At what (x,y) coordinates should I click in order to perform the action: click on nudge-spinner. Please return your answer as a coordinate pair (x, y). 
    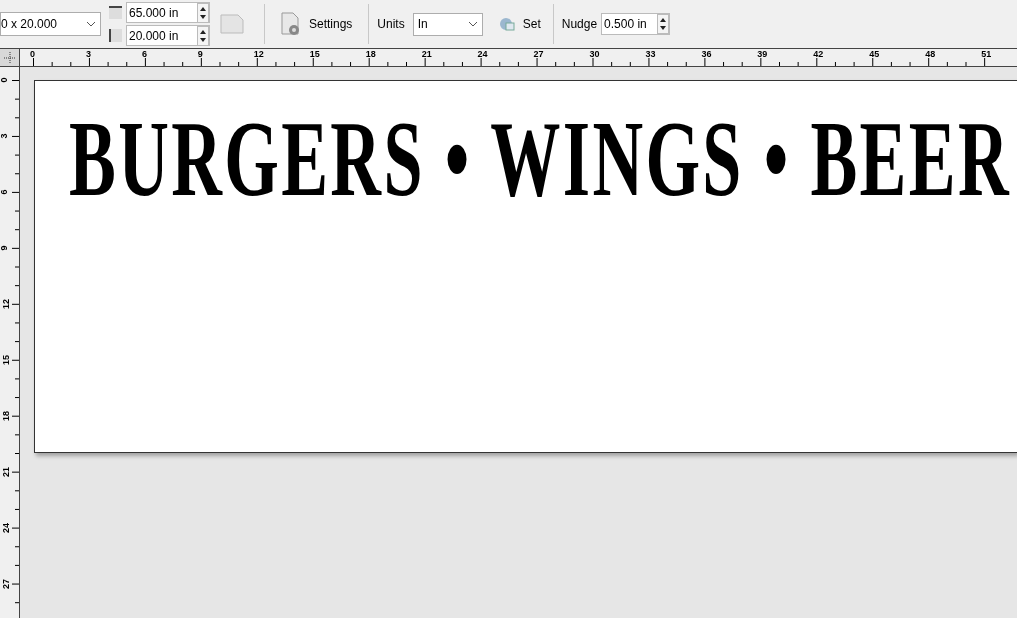
    Looking at the image, I should click on (663, 24).